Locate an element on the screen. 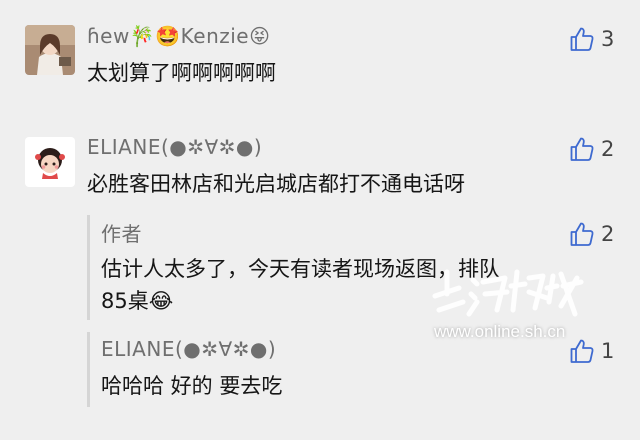  like-count: 1 is located at coordinates (608, 351).